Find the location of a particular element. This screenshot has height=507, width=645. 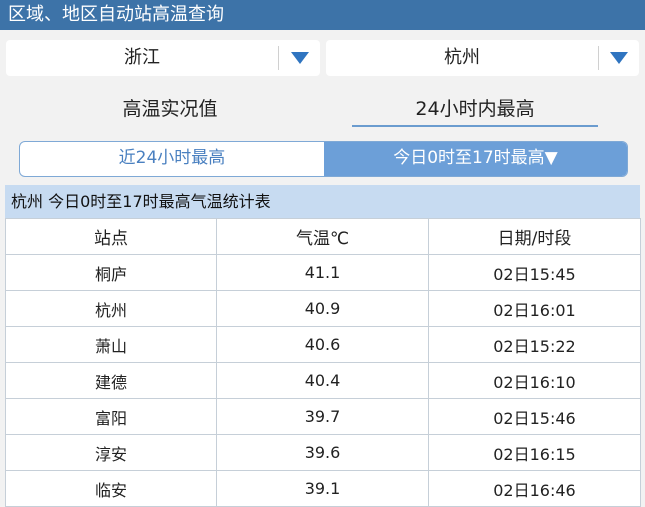

active-tab-underline is located at coordinates (475, 126).